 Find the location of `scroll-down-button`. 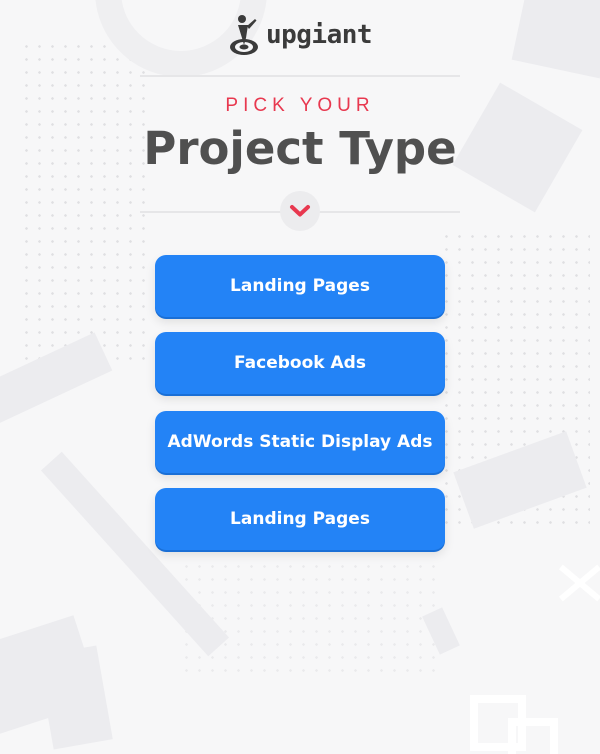

scroll-down-button is located at coordinates (300, 211).